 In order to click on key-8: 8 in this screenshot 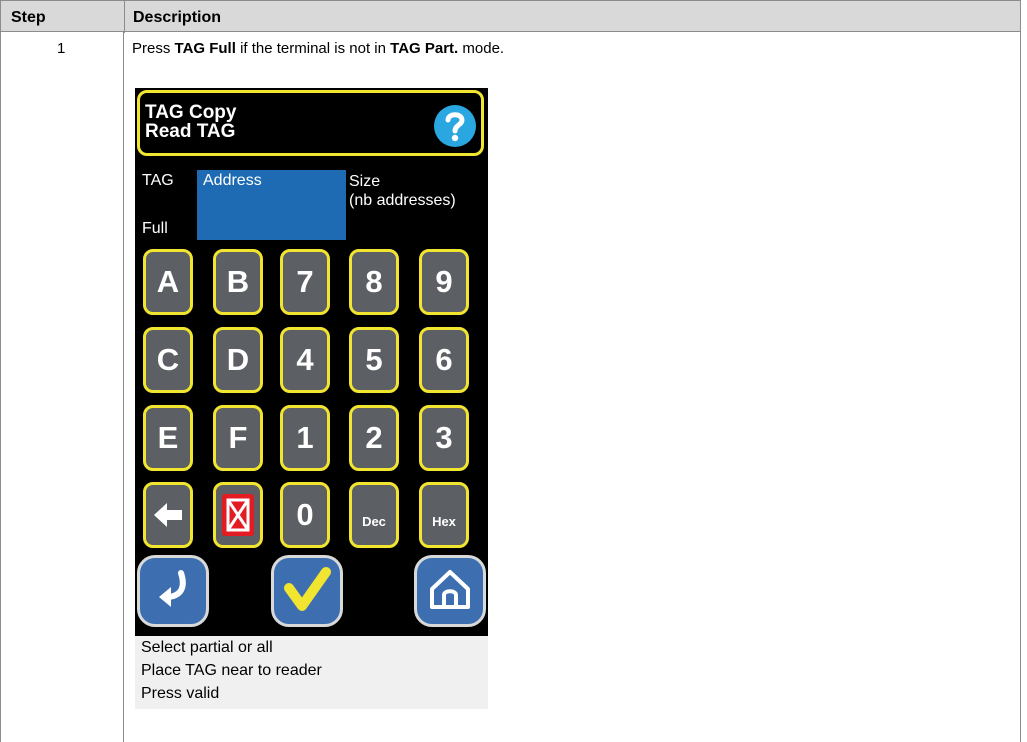, I will do `click(374, 282)`.